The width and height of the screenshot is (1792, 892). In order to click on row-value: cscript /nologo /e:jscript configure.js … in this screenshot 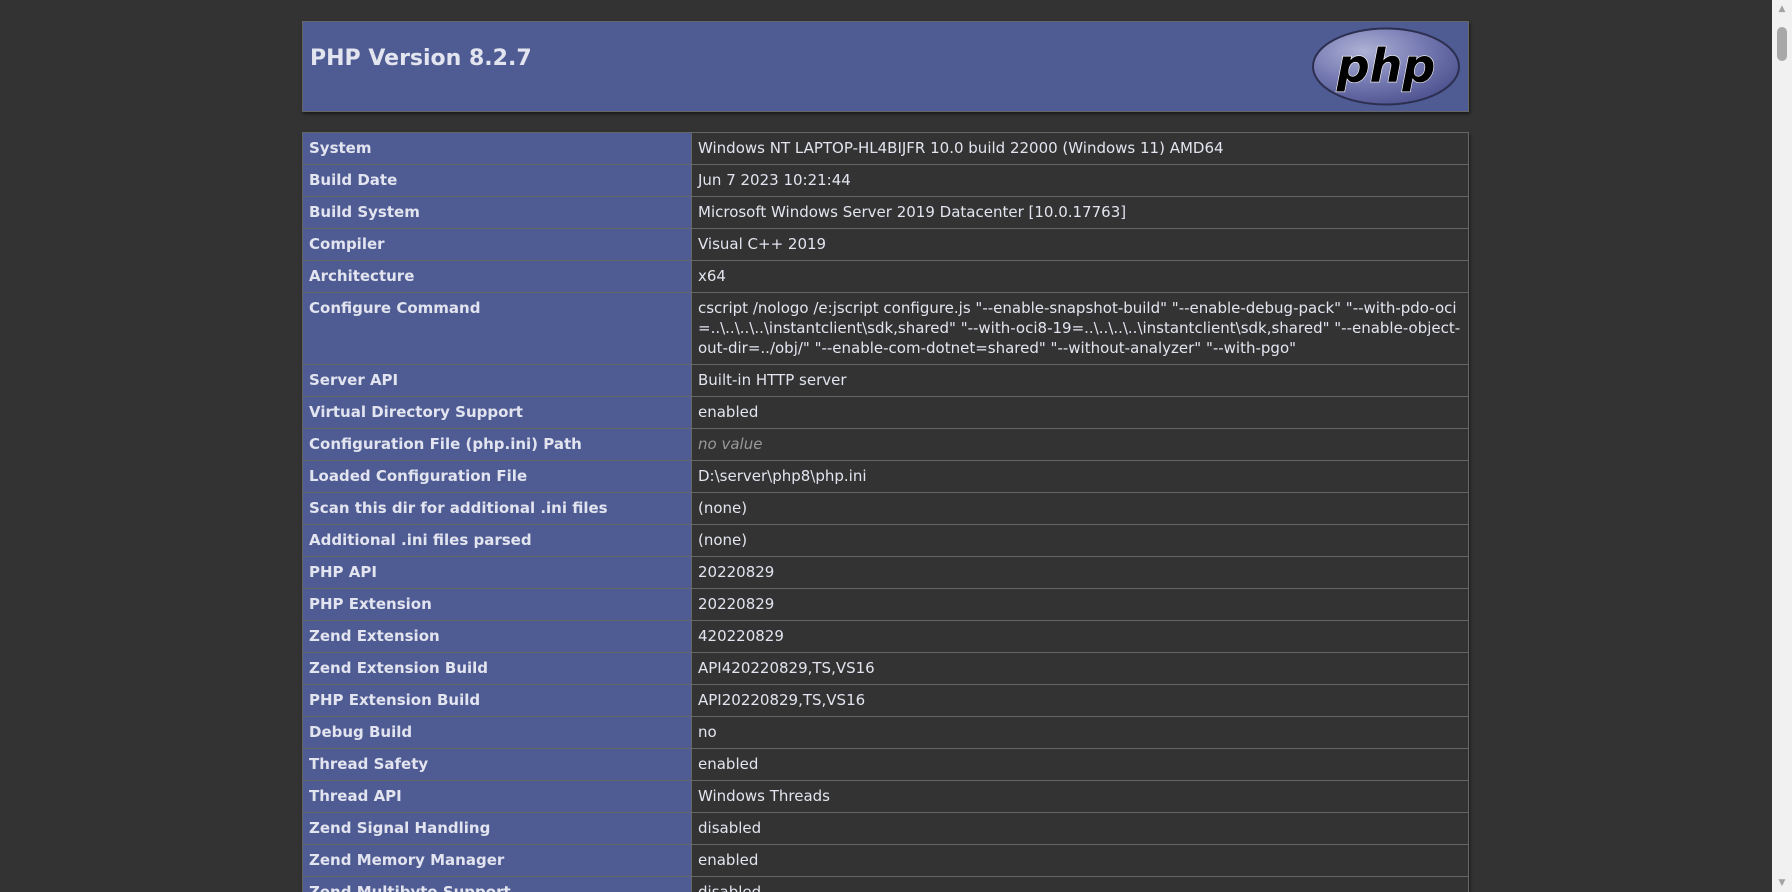, I will do `click(1080, 328)`.